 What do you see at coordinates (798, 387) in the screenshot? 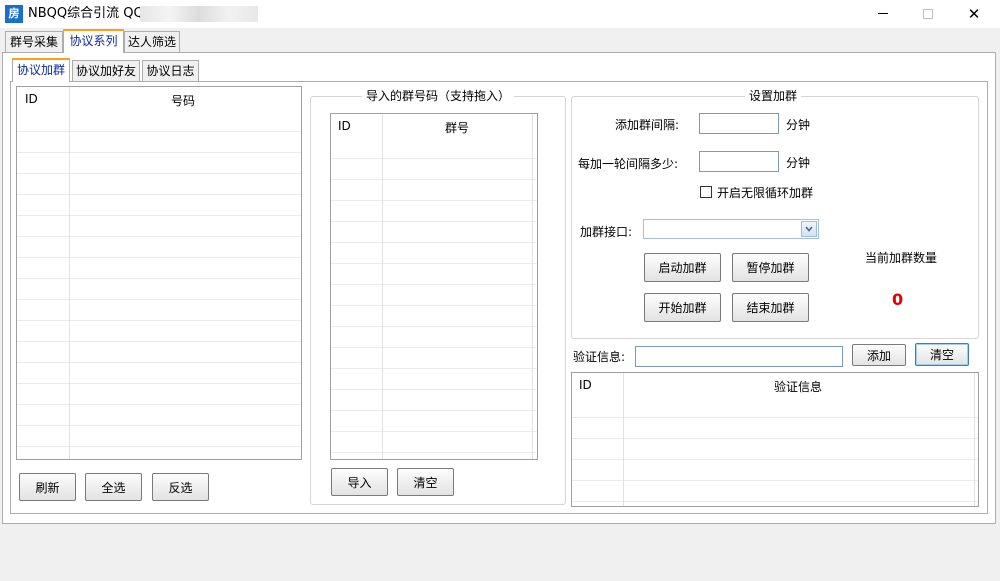
I see `column-header-verify-info: 验证信息` at bounding box center [798, 387].